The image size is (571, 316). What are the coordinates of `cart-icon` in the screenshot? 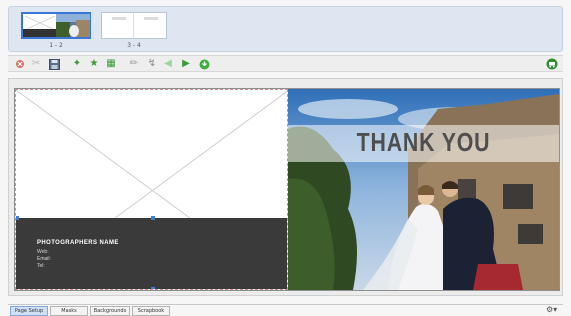 It's located at (552, 64).